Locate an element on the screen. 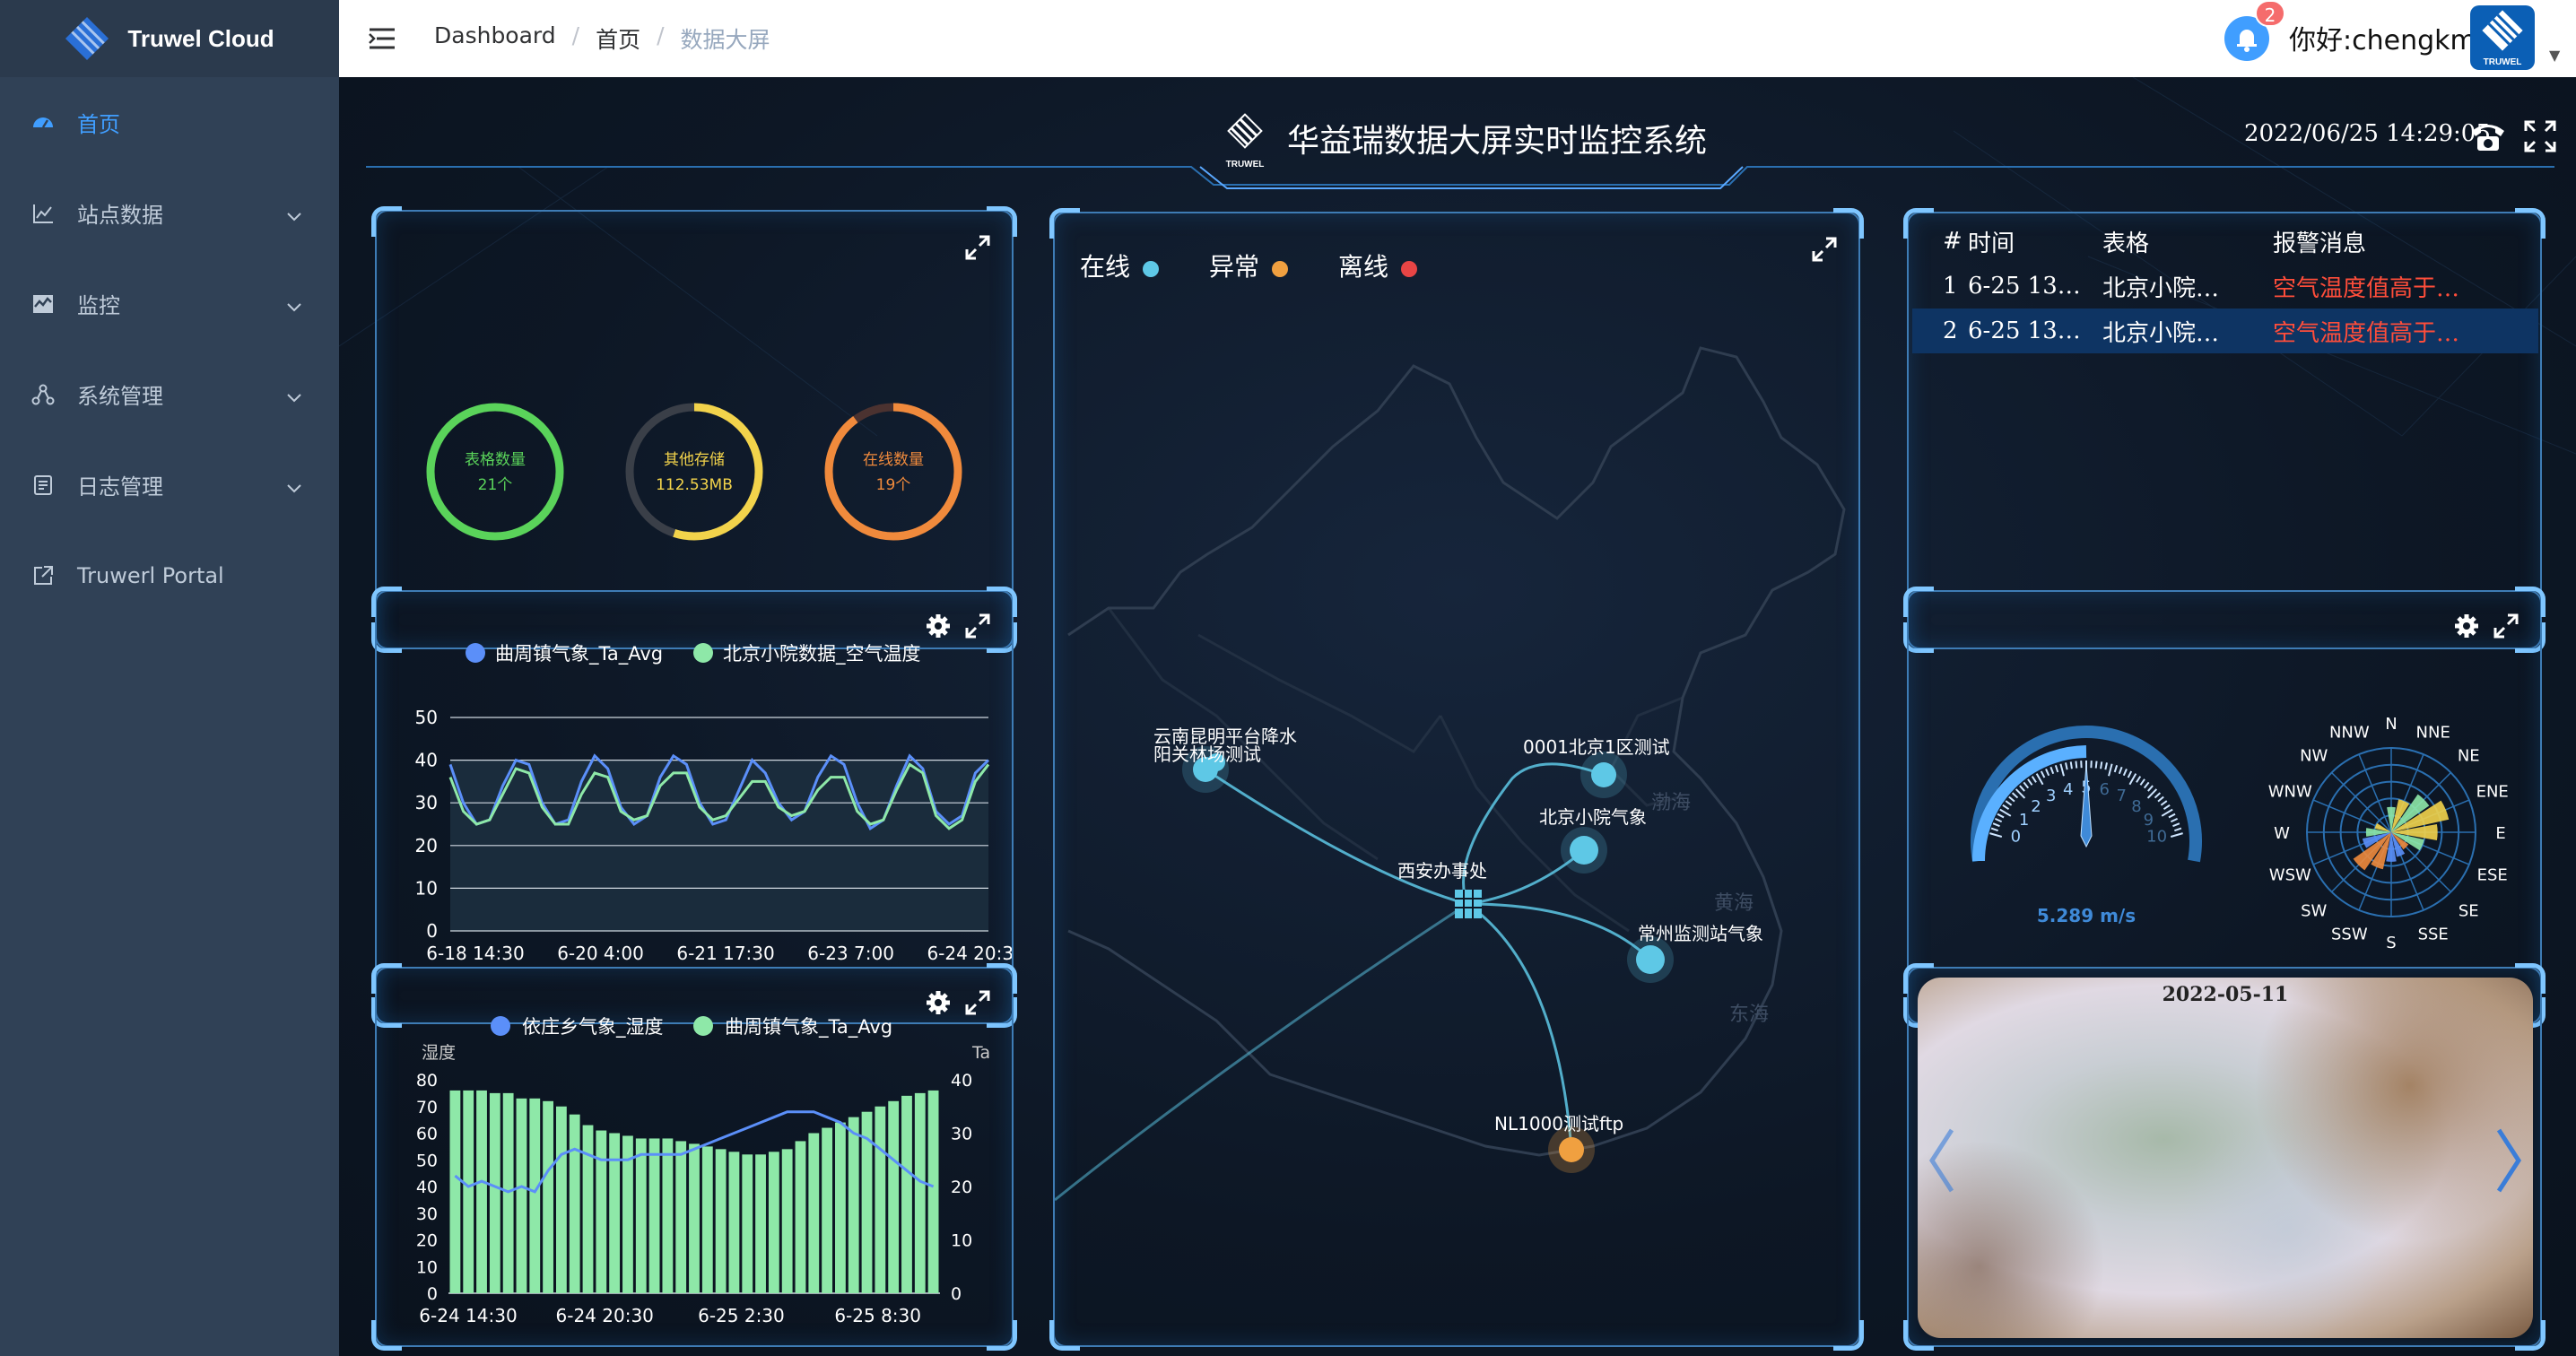 The image size is (2576, 1356). left-axis-title: 湿度 is located at coordinates (439, 1053).